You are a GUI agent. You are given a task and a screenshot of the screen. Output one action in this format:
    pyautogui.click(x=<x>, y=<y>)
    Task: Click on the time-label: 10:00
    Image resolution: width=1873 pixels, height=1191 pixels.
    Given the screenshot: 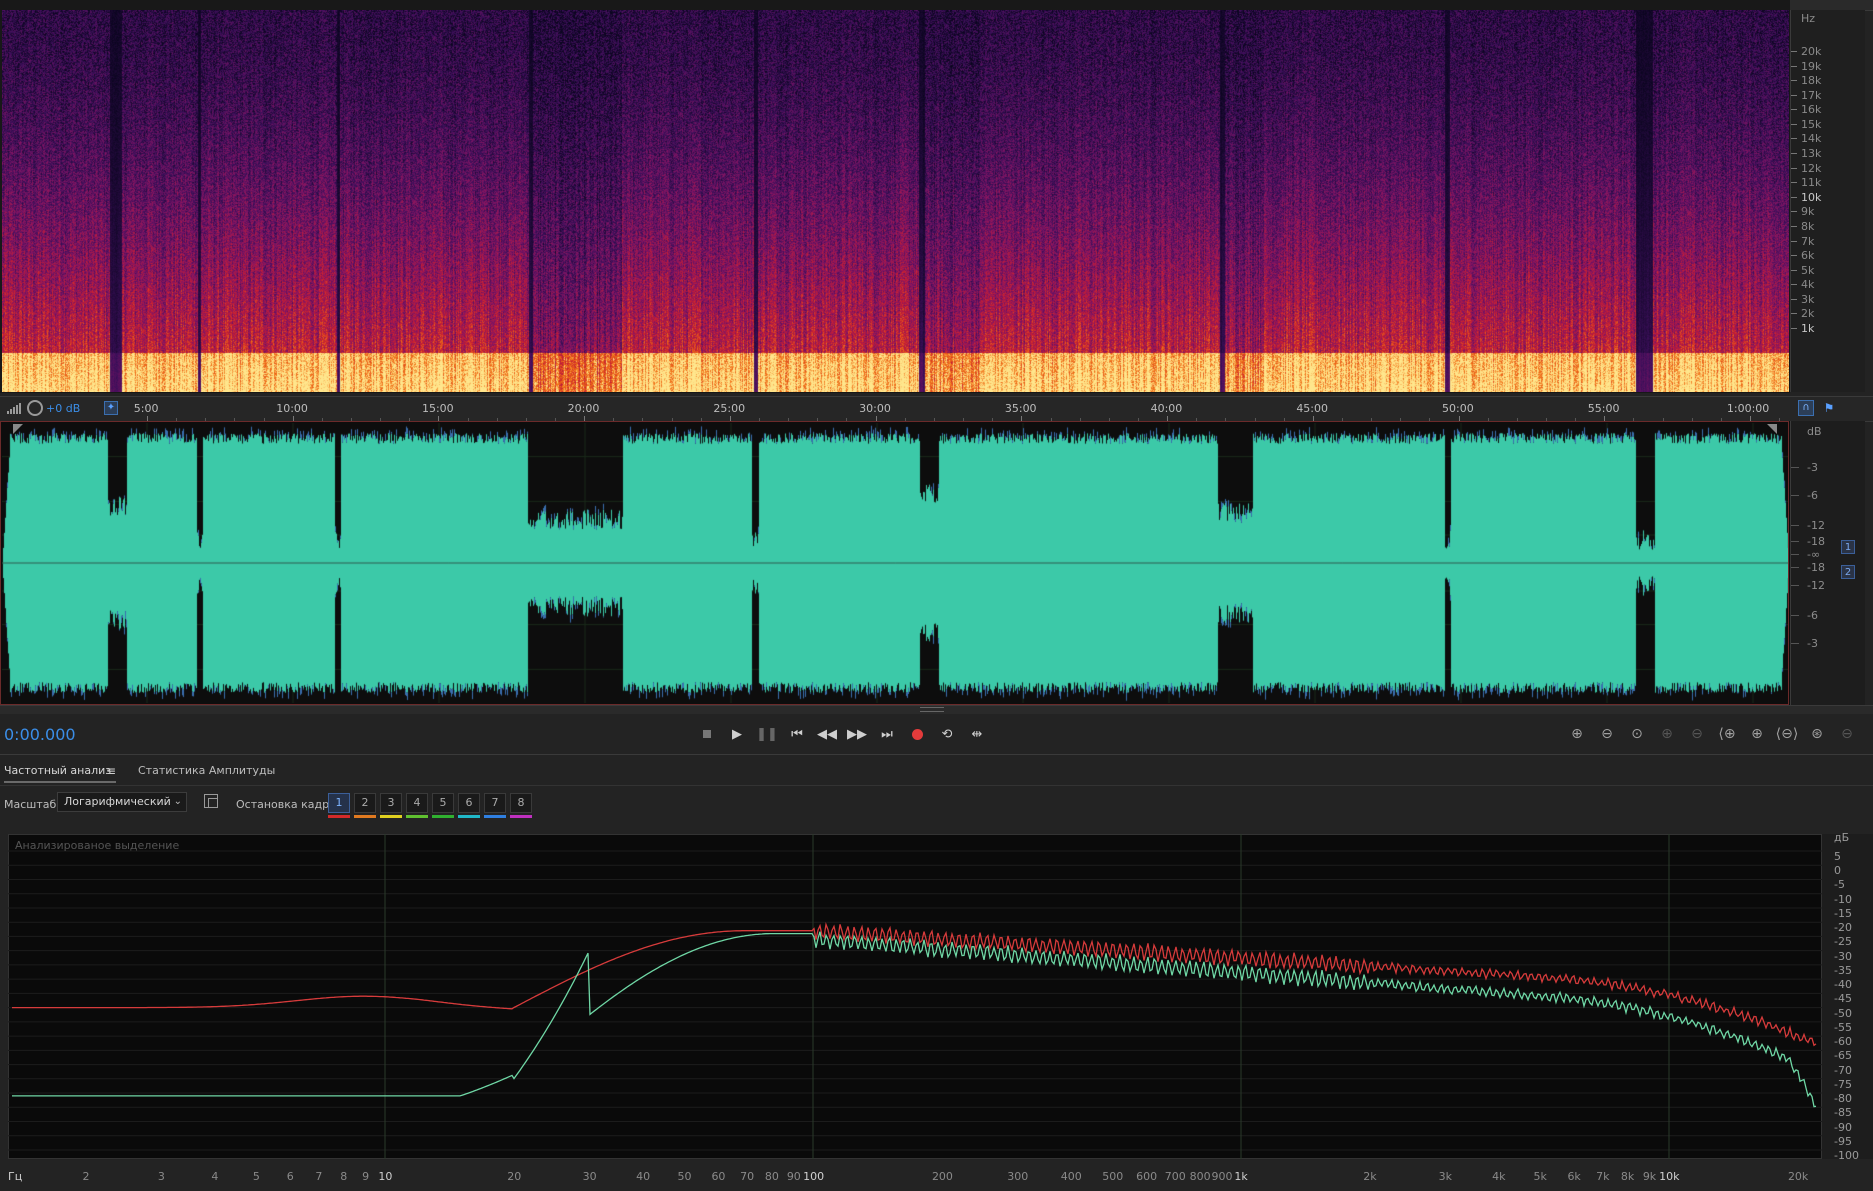 What is the action you would take?
    pyautogui.click(x=292, y=408)
    